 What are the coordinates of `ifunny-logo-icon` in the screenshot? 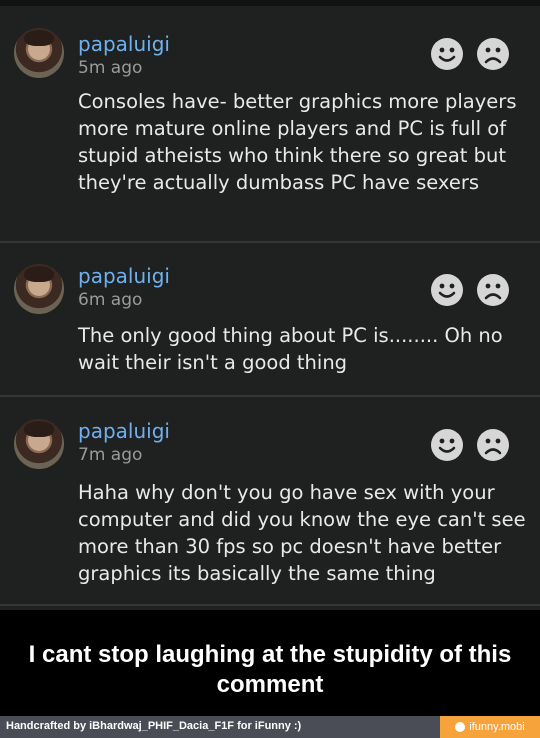 It's located at (460, 727).